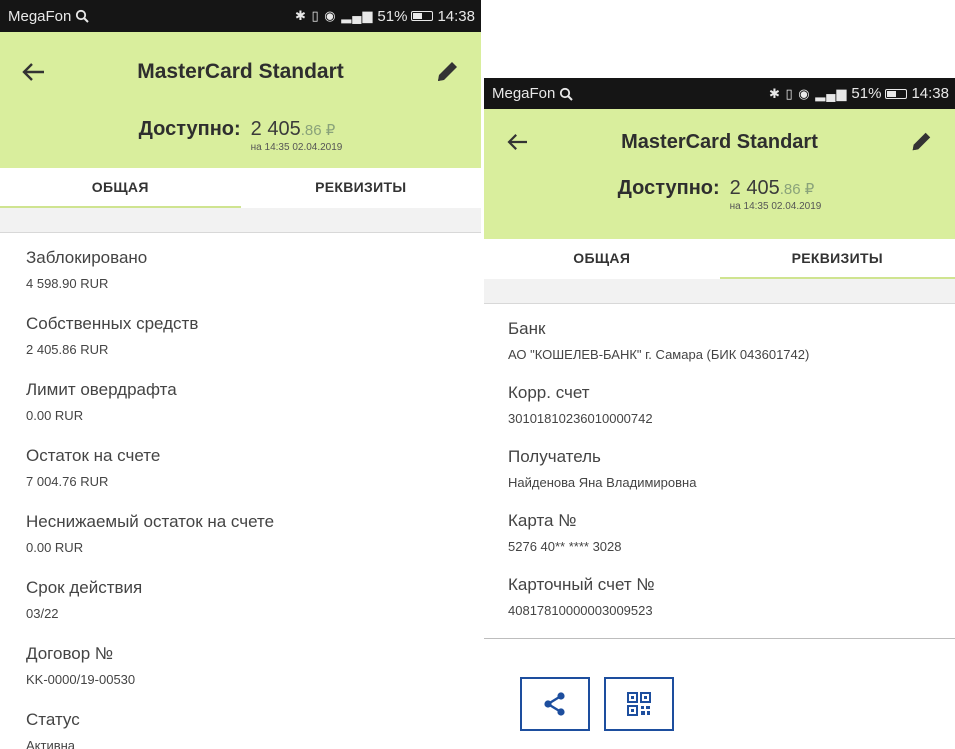 This screenshot has width=955, height=749. I want to click on list-item: Карта № 5276 40** **** 3028, so click(719, 528).